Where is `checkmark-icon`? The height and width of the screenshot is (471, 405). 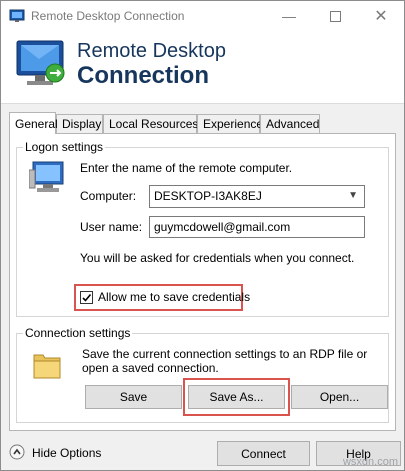 checkmark-icon is located at coordinates (87, 297).